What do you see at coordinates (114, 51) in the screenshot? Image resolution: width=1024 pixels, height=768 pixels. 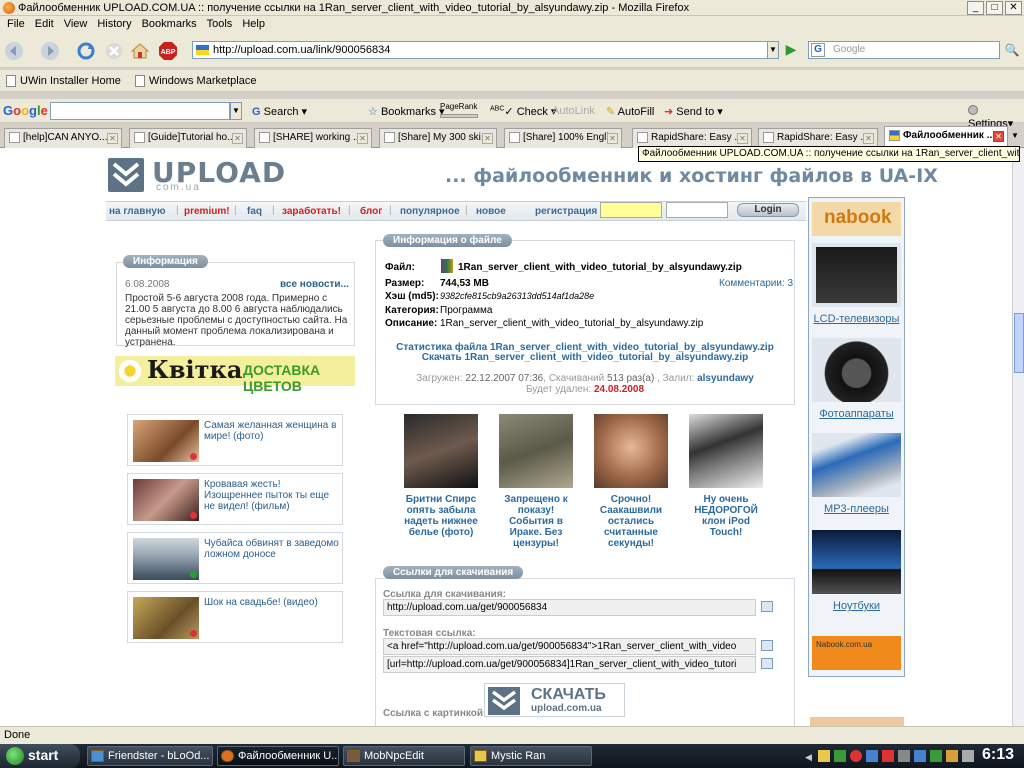 I see `stop-icon` at bounding box center [114, 51].